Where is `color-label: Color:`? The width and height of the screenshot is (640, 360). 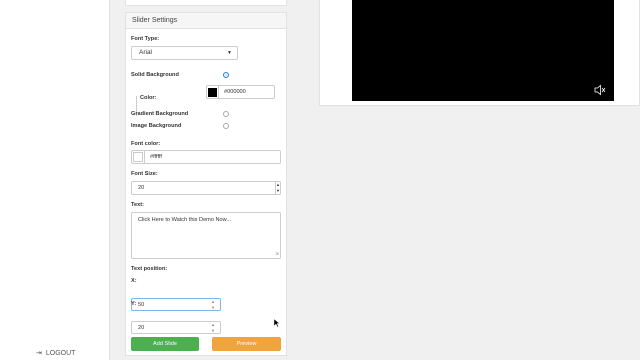
color-label: Color: is located at coordinates (148, 98).